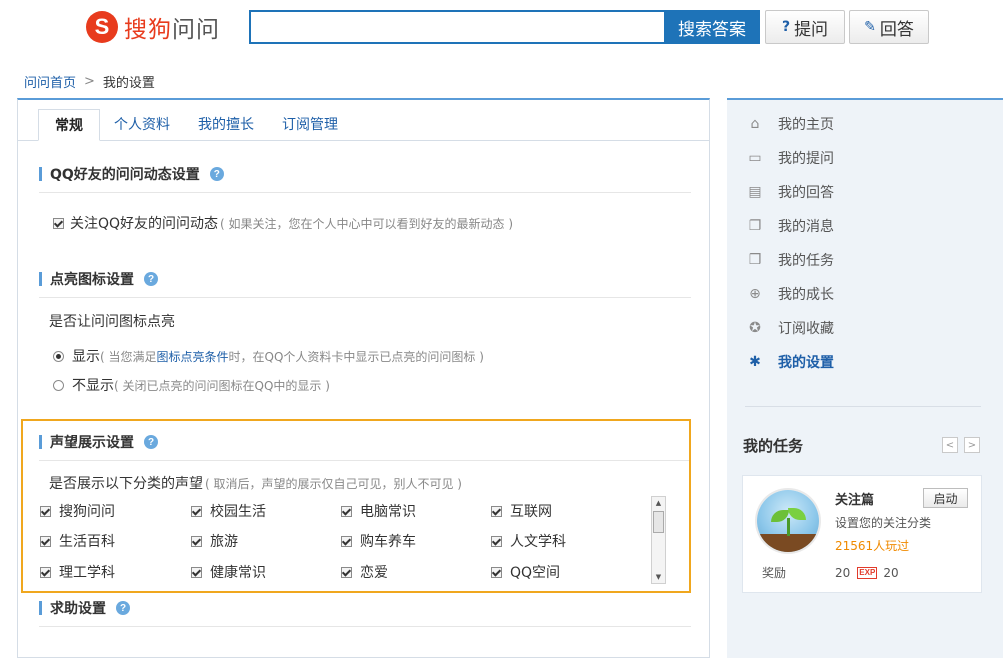  What do you see at coordinates (128, 83) in the screenshot?
I see `breadcrumb-current: 我的设置` at bounding box center [128, 83].